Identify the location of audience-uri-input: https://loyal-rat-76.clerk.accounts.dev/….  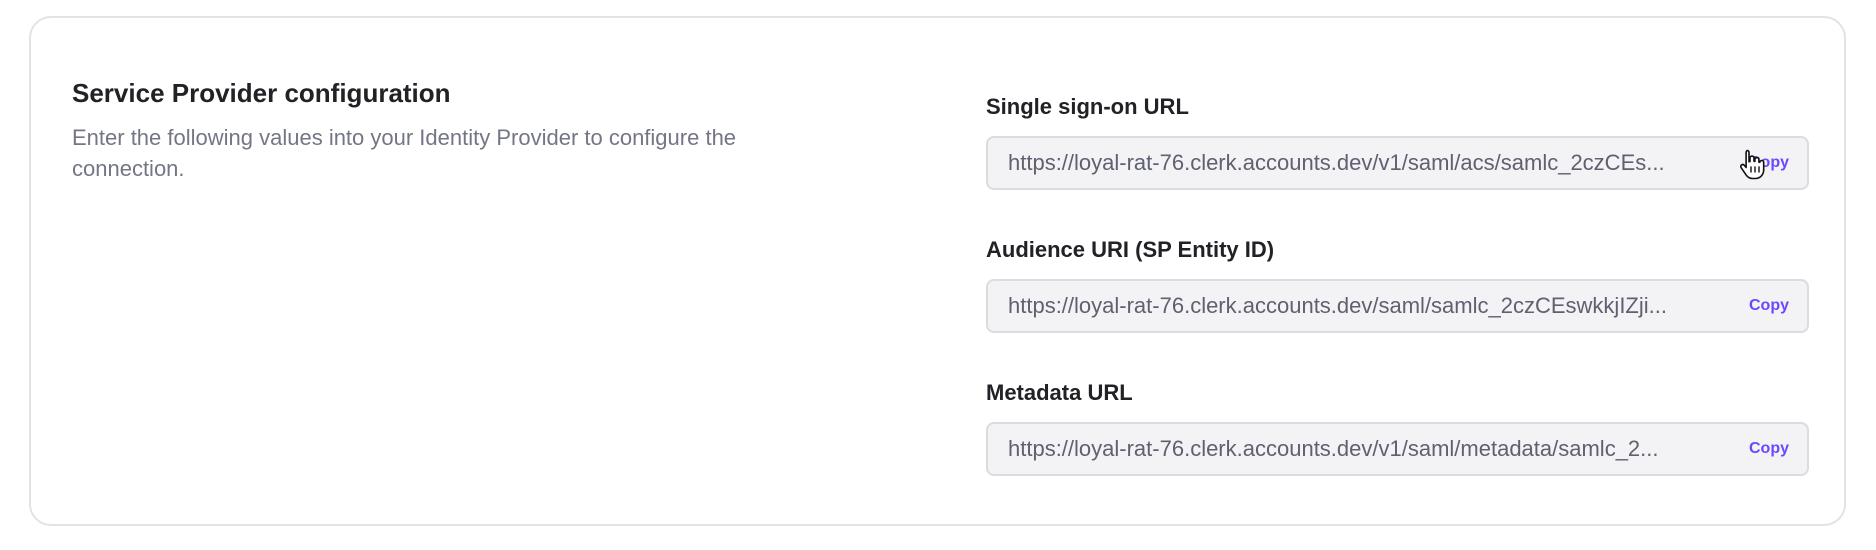
(1397, 306).